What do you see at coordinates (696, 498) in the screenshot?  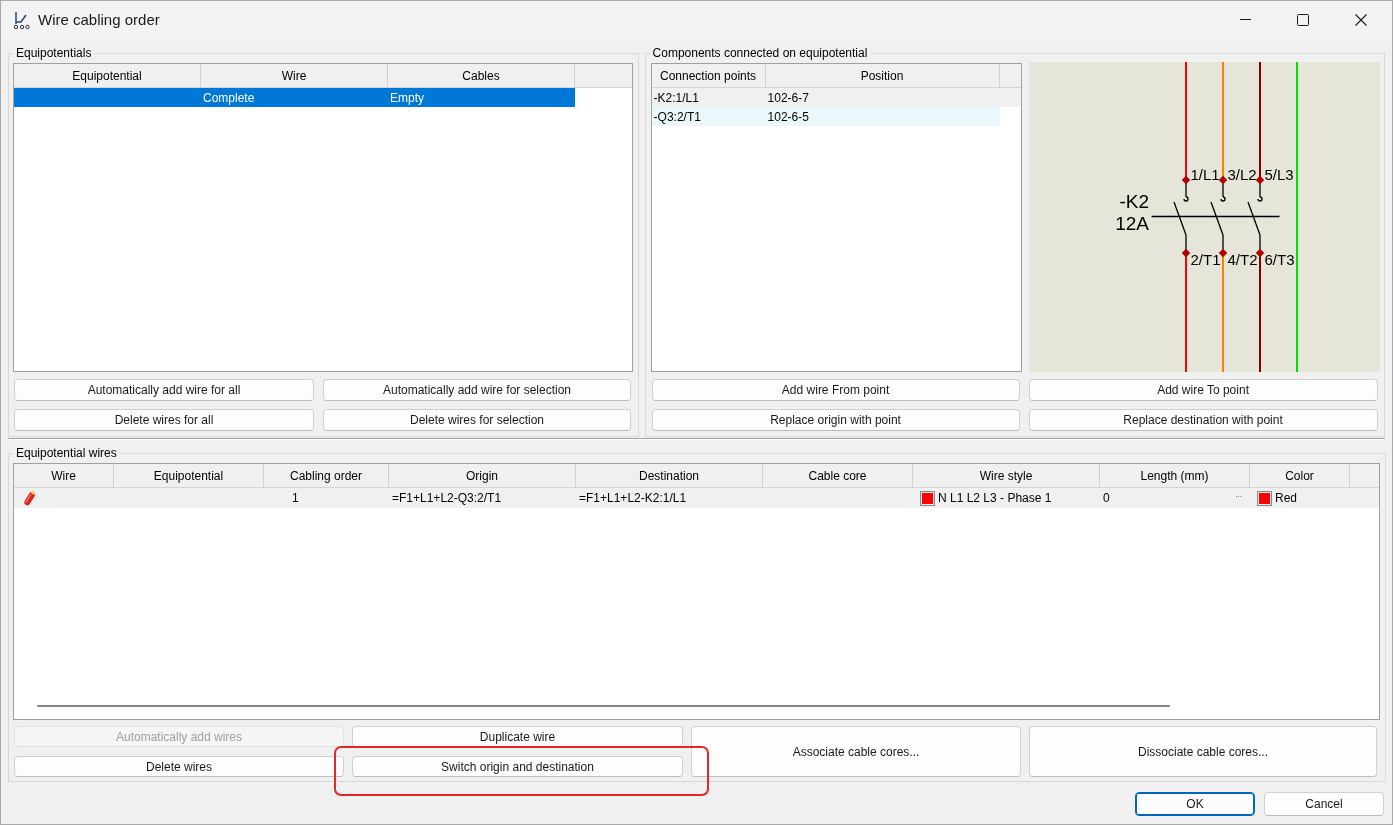 I see `table-row: 1 =F1+L1+L2-Q3:2/T1 =F1+L1+L2-K2:1/L1 N L1 L2 L3 - Phase 1 0 ... Red` at bounding box center [696, 498].